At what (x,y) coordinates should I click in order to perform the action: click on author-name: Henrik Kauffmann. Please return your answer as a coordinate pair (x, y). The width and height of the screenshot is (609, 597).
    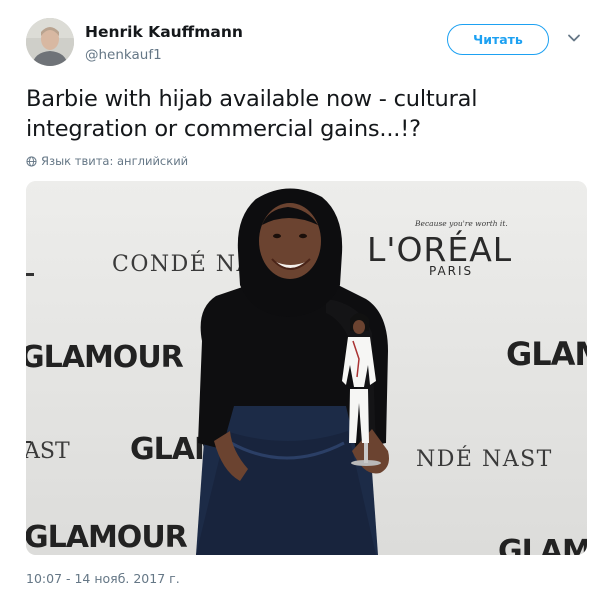
    Looking at the image, I should click on (164, 32).